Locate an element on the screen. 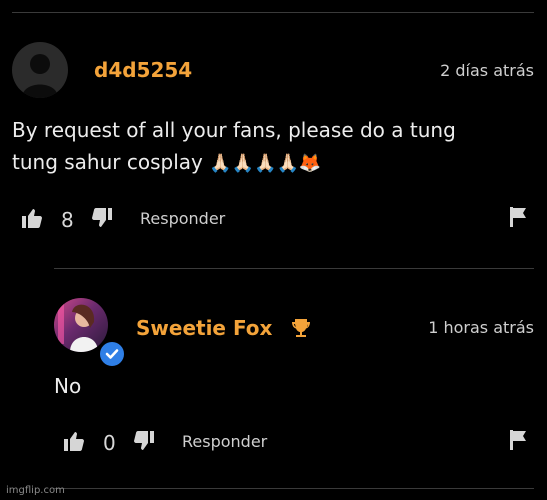 The width and height of the screenshot is (547, 500). comment-emojis: 🙏🏻🙏🏻🙏🏻🙏🏻🦊 is located at coordinates (265, 163).